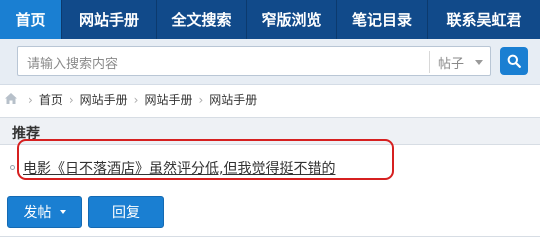 Image resolution: width=540 pixels, height=243 pixels. Describe the element at coordinates (109, 19) in the screenshot. I see `nav-item-site-manual: 网站手册` at that location.